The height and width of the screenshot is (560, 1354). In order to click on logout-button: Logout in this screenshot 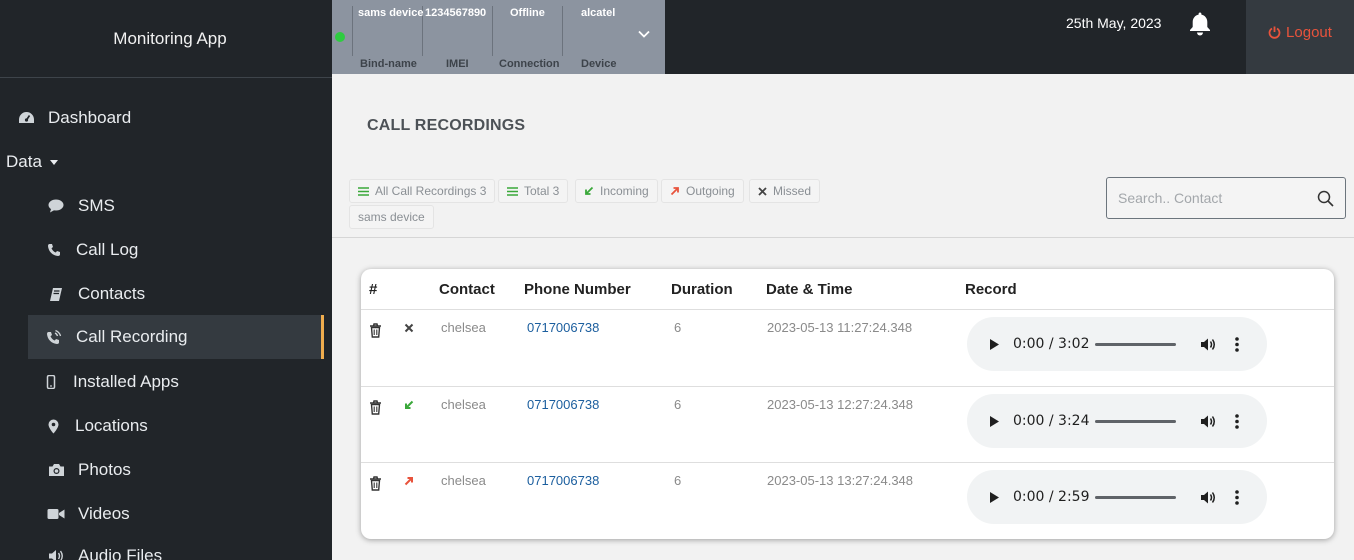, I will do `click(1300, 37)`.